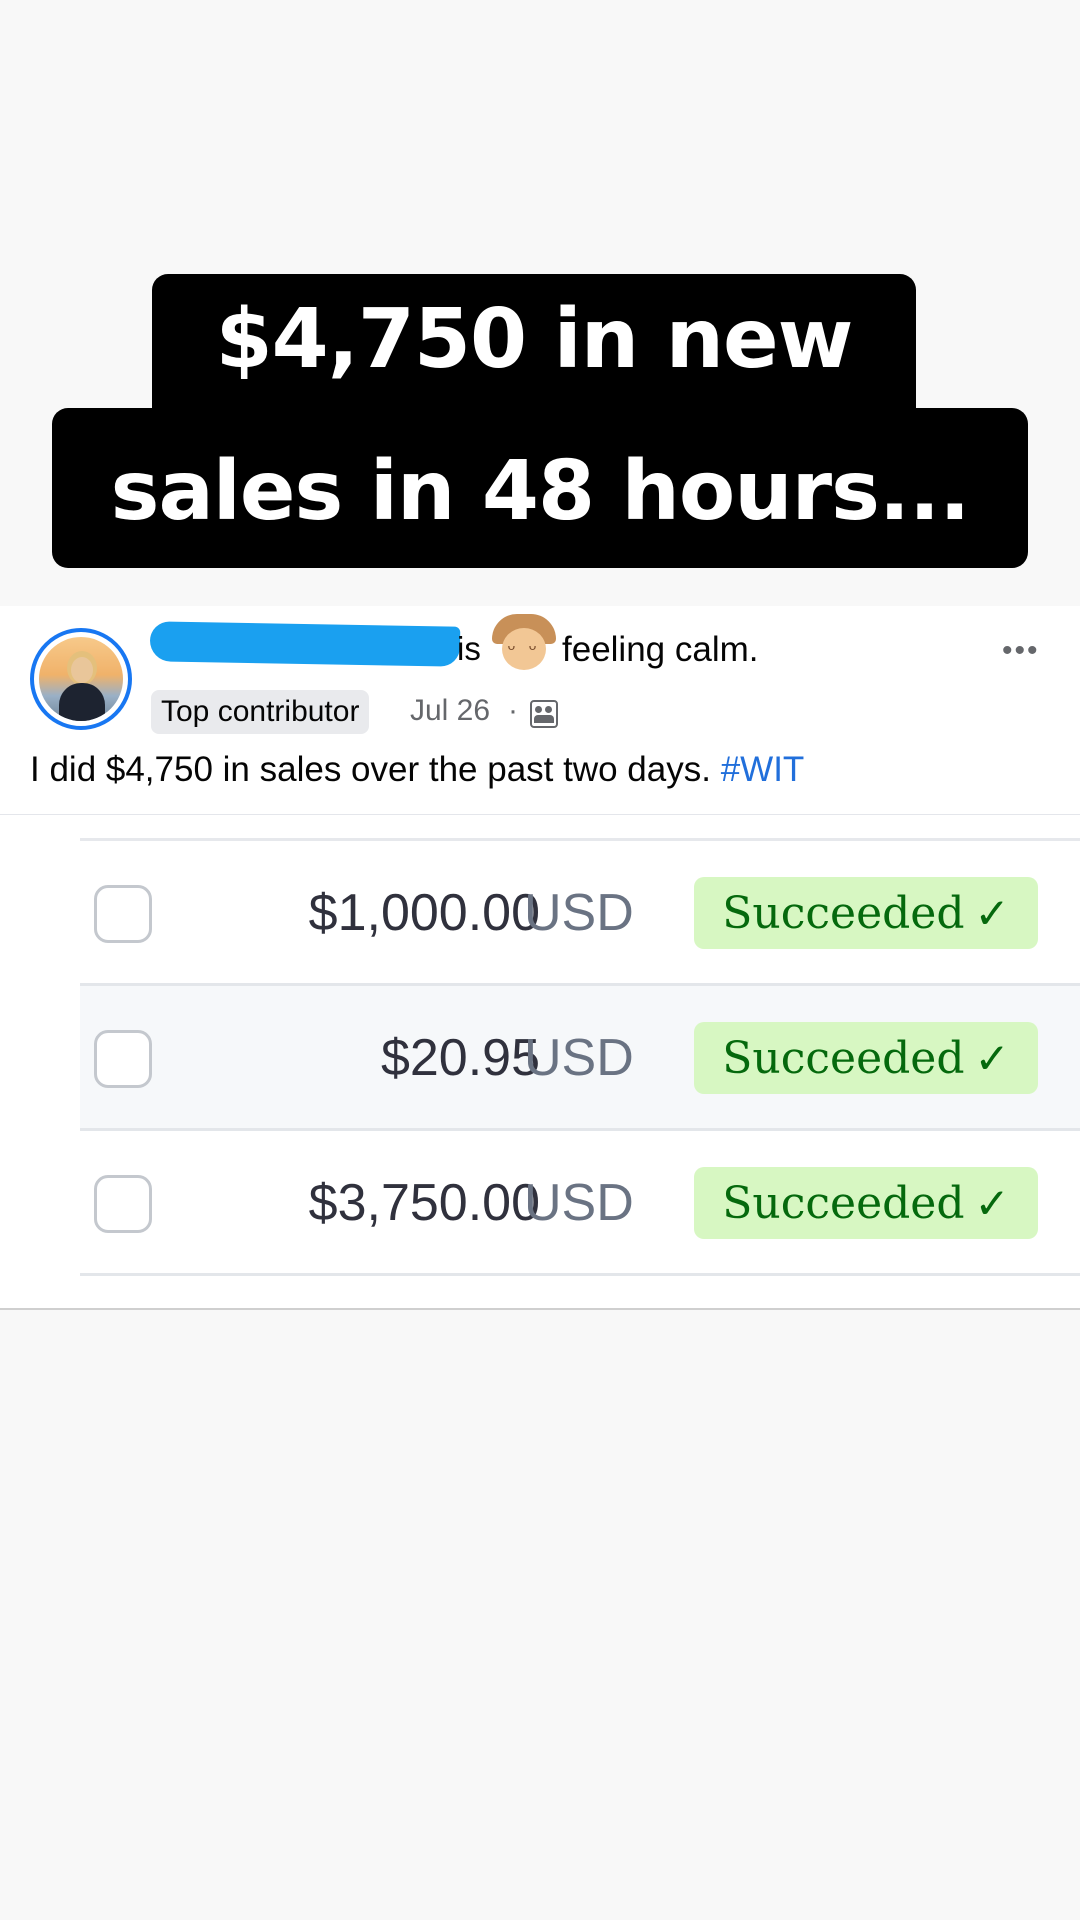 Image resolution: width=1080 pixels, height=1920 pixels. What do you see at coordinates (305, 644) in the screenshot?
I see `redacted-author-name` at bounding box center [305, 644].